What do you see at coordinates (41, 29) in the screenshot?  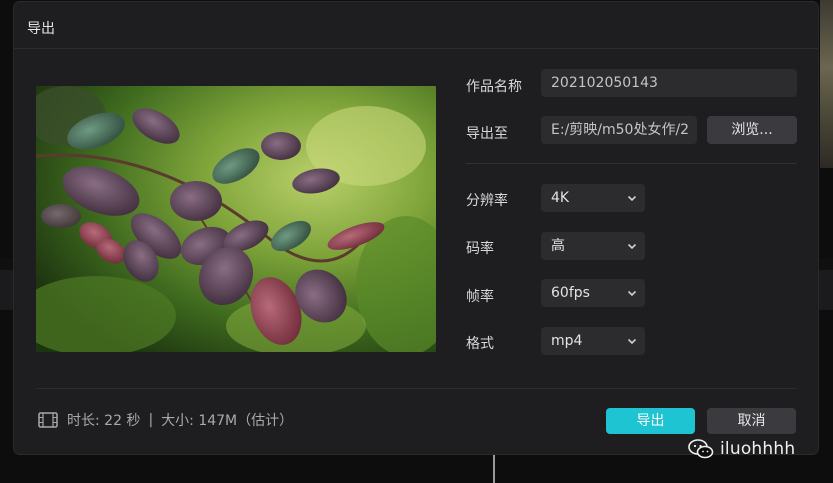 I see `dialog-title: 导出` at bounding box center [41, 29].